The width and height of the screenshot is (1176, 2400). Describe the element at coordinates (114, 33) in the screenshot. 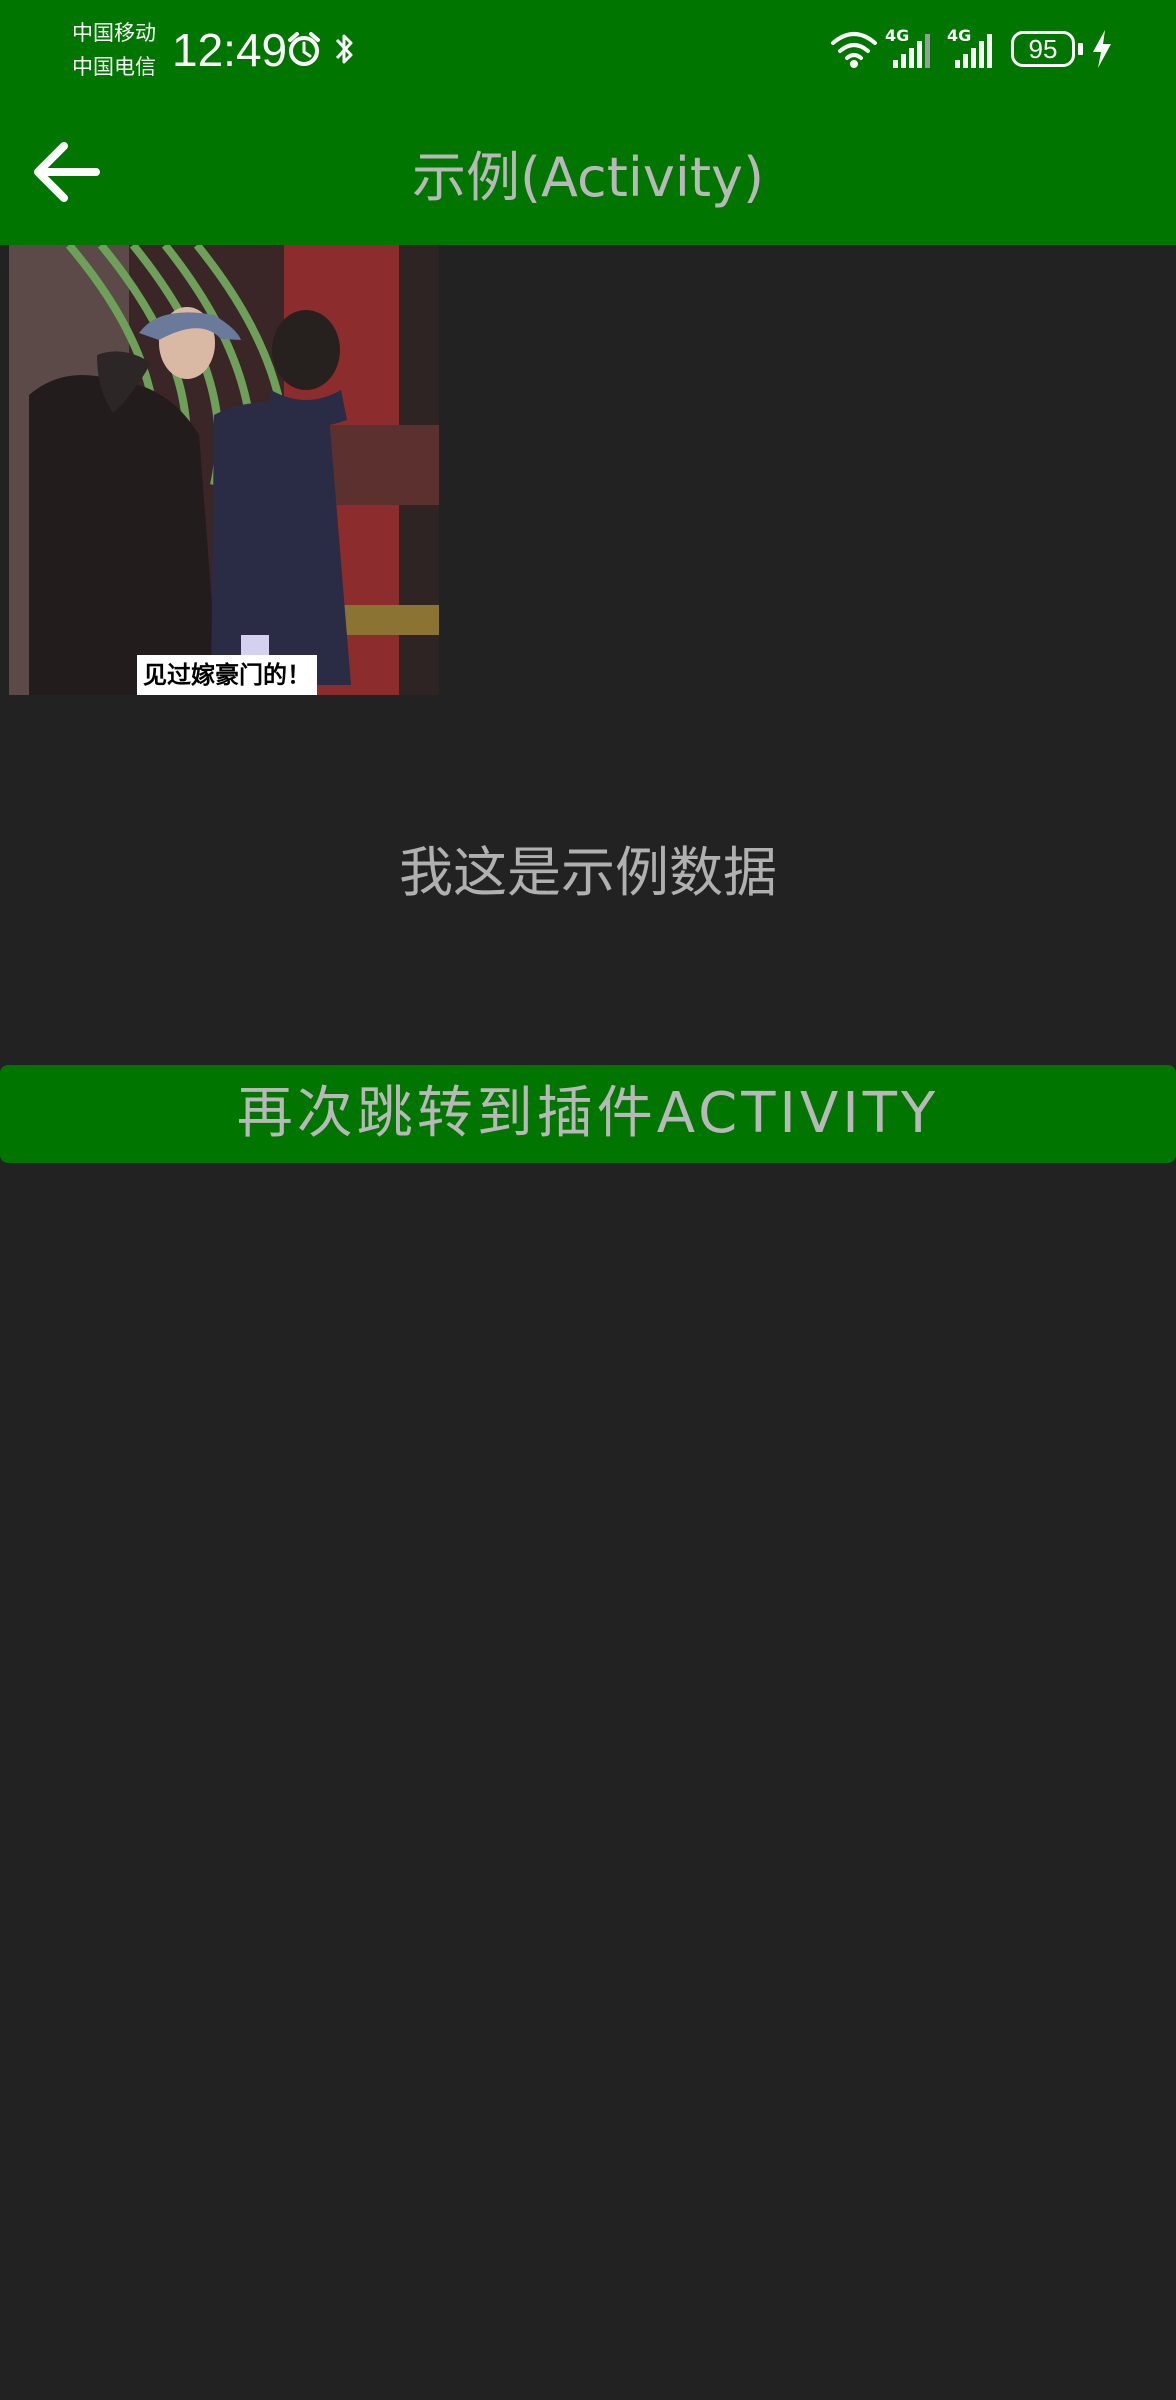

I see `carrier-1: 中国移动` at that location.